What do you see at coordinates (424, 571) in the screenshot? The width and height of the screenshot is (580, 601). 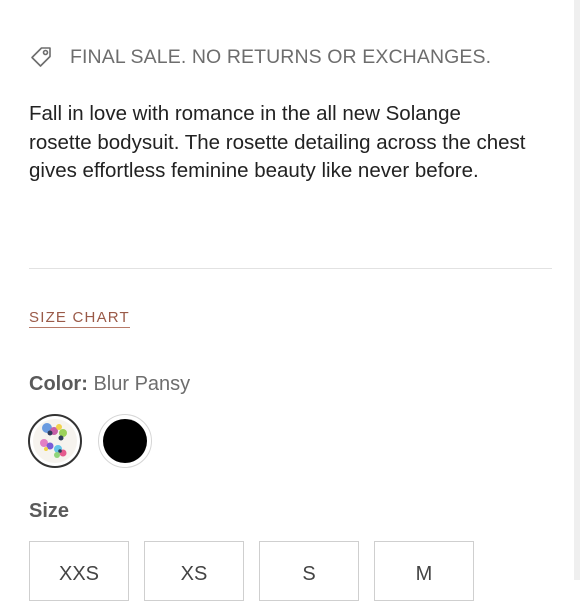 I see `size-option-m: M` at bounding box center [424, 571].